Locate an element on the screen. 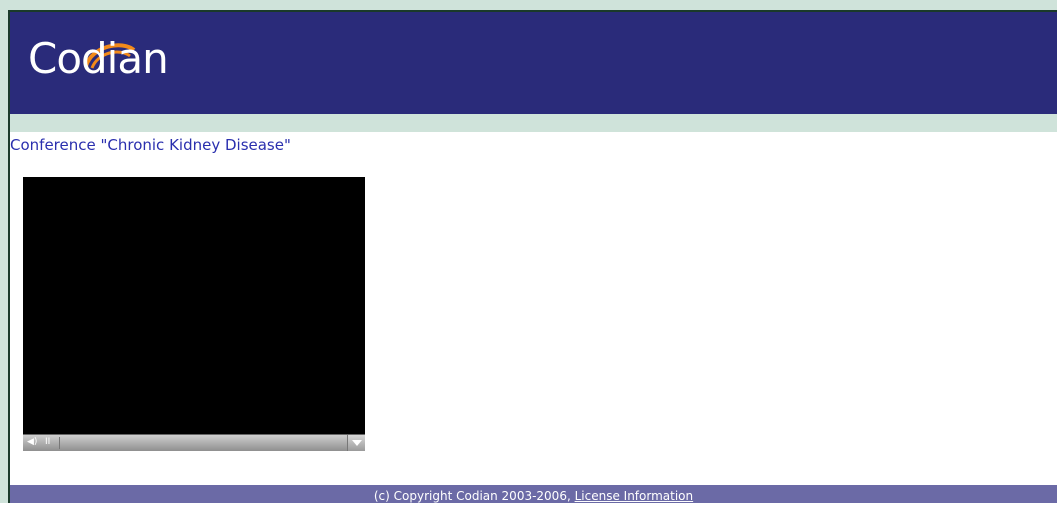  control-divider is located at coordinates (59, 443).